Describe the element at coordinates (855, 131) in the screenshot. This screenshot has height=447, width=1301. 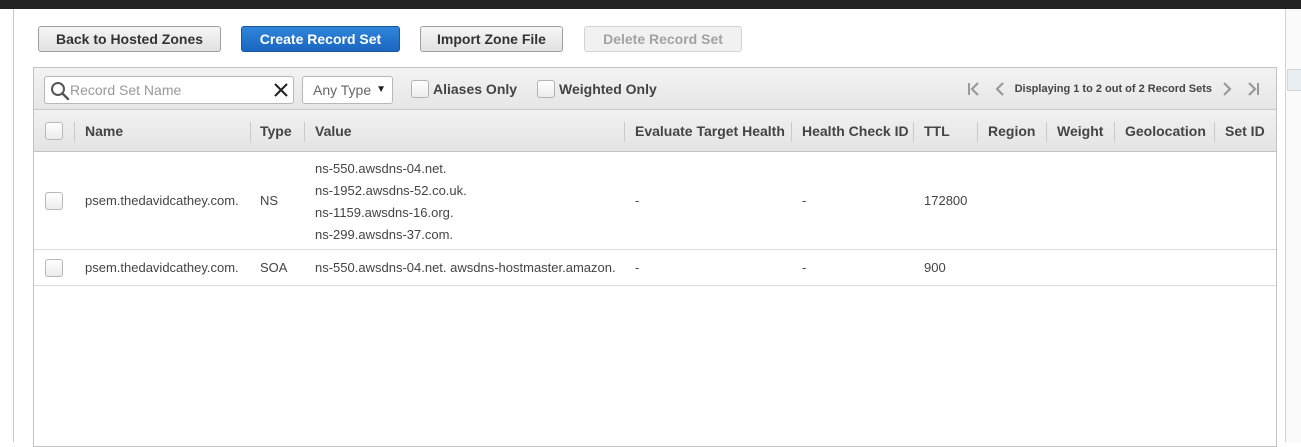
I see `column-health-check-id: Health Check ID` at that location.